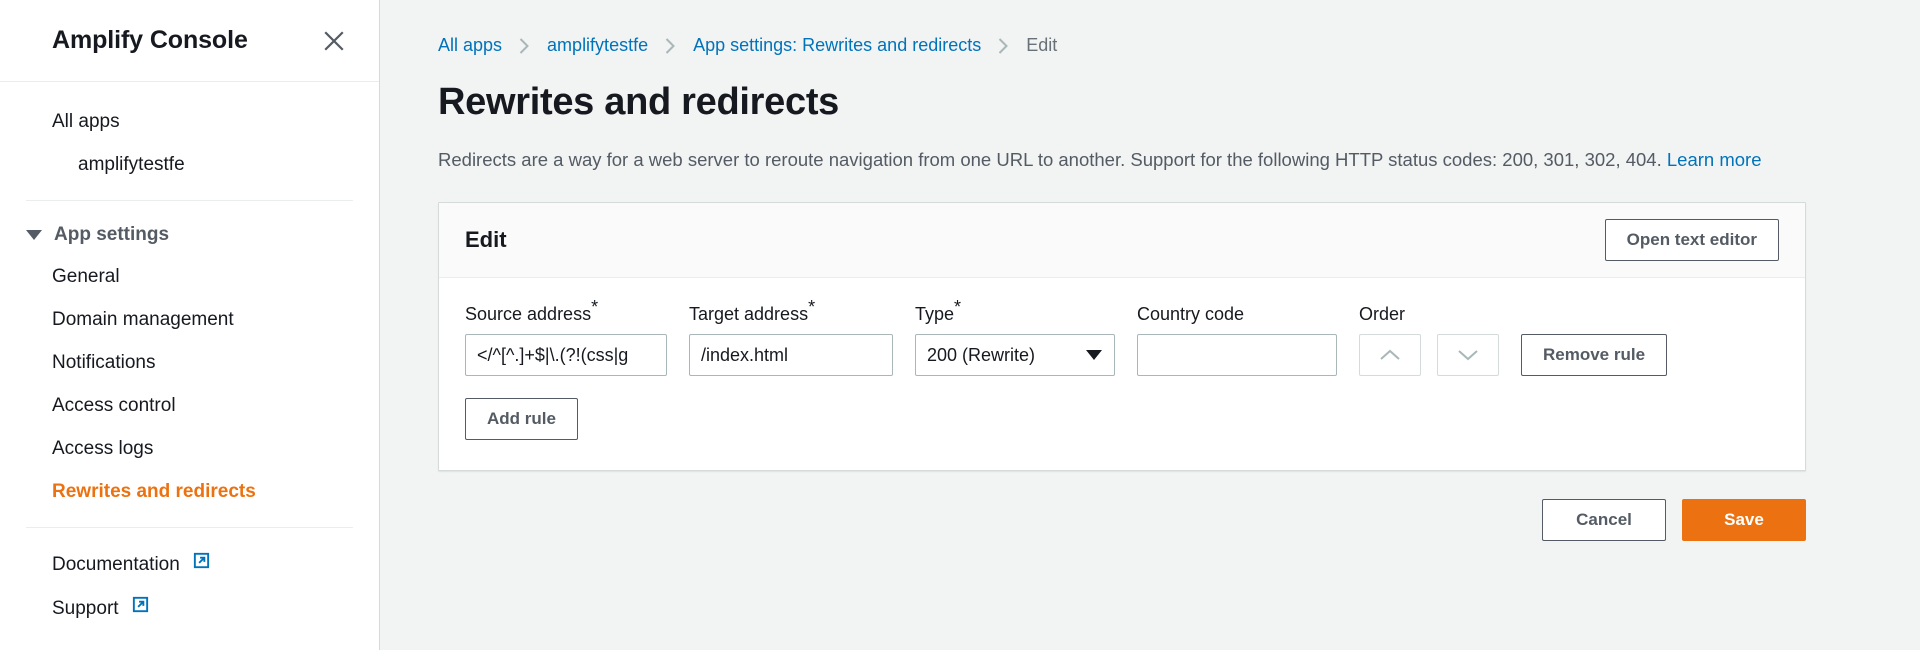  I want to click on sidebar-group-label: App settings, so click(112, 234).